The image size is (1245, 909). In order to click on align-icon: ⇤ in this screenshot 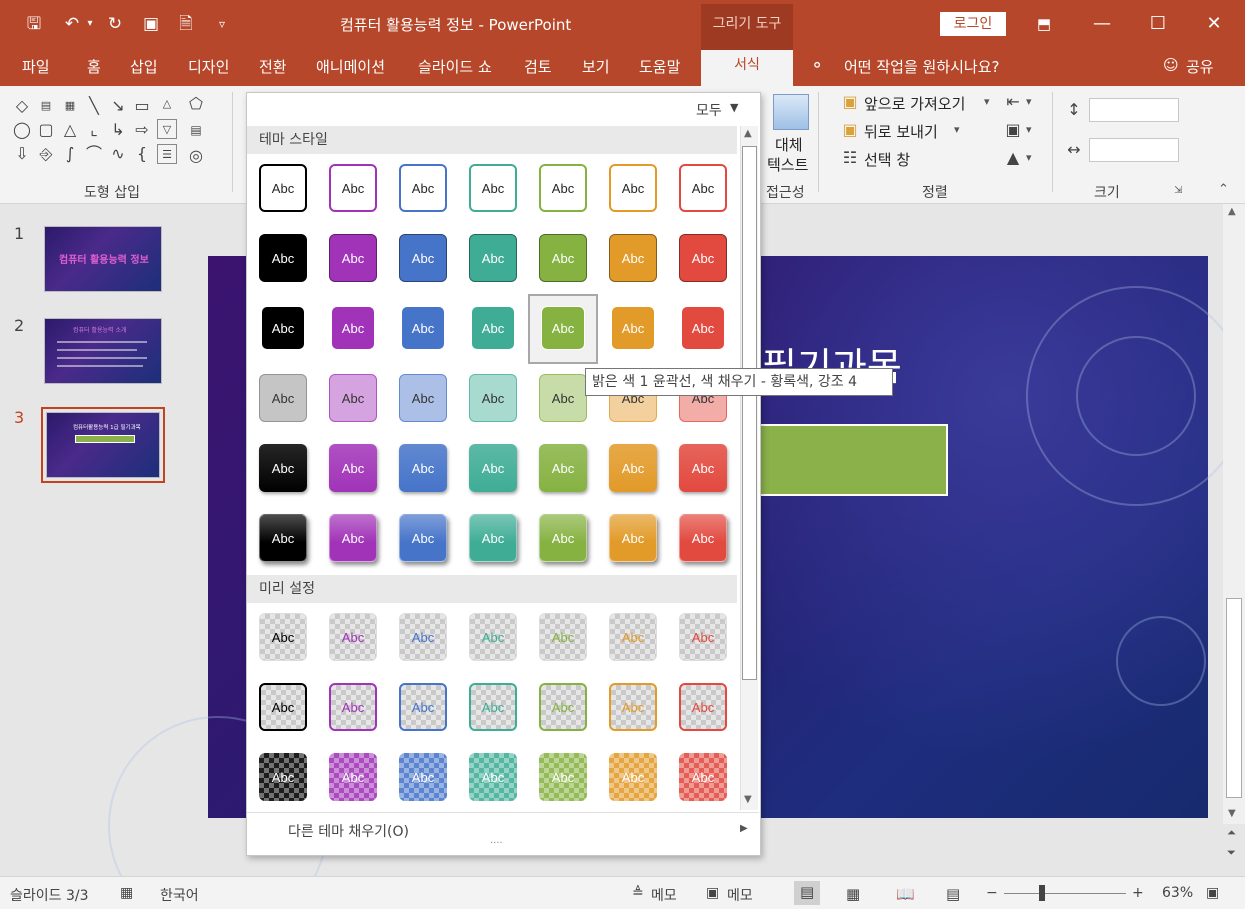, I will do `click(1013, 102)`.